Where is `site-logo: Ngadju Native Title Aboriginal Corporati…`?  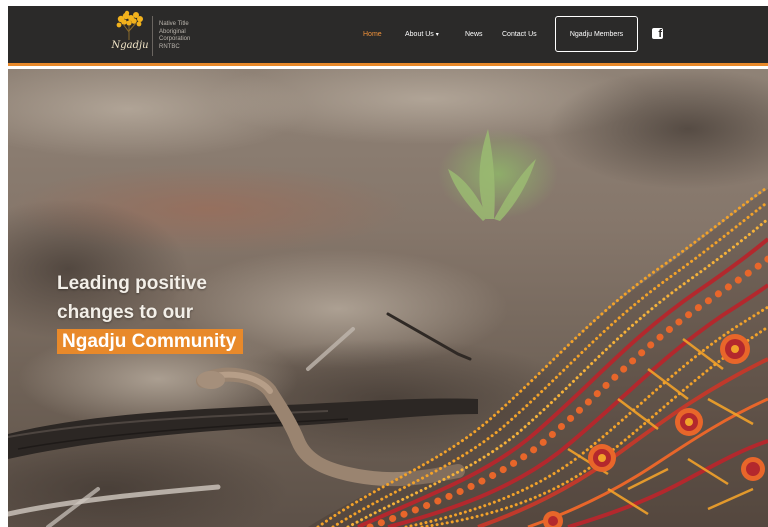
site-logo: Ngadju Native Title Aboriginal Corporati… is located at coordinates (150, 36).